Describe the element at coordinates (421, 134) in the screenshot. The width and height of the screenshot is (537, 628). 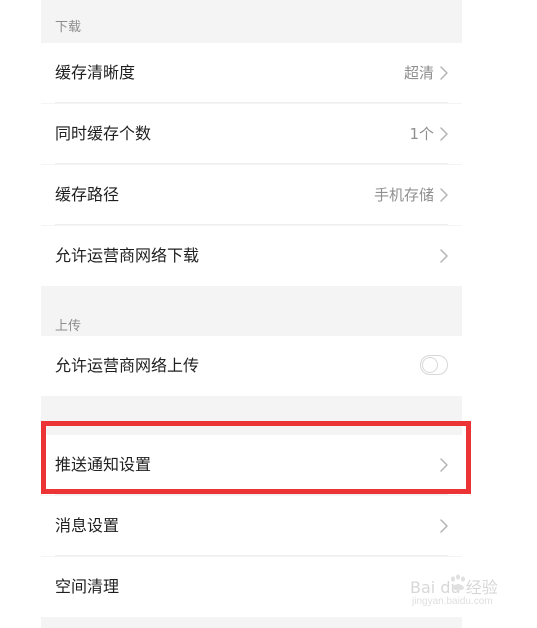
I see `row-value-concurrent-cache-count: 1个` at that location.